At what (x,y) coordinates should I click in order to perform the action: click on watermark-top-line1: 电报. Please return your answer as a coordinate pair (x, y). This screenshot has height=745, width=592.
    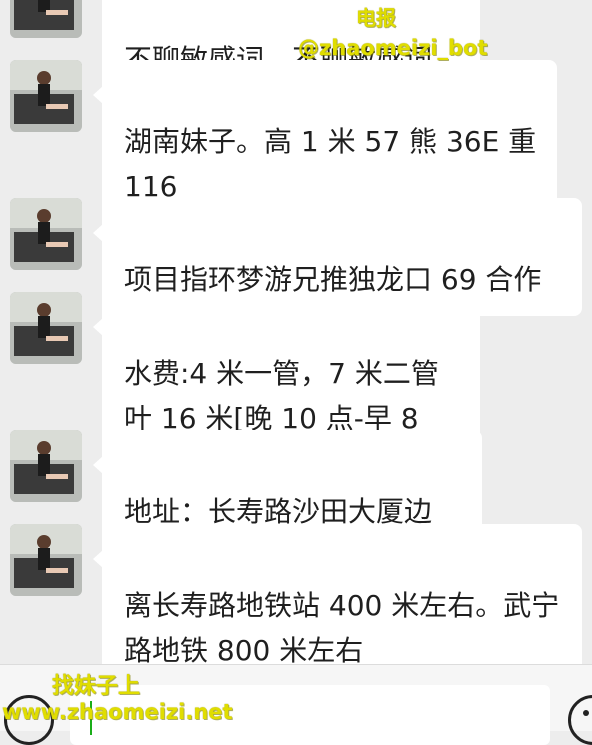
    Looking at the image, I should click on (376, 18).